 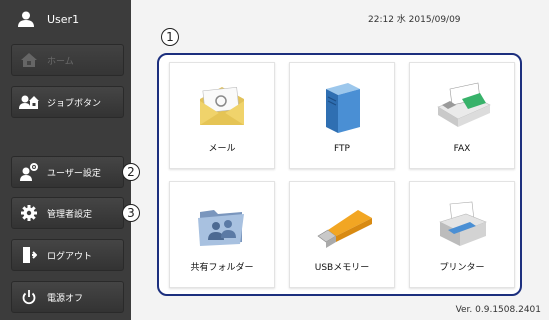 I want to click on home-icon, so click(x=29, y=60).